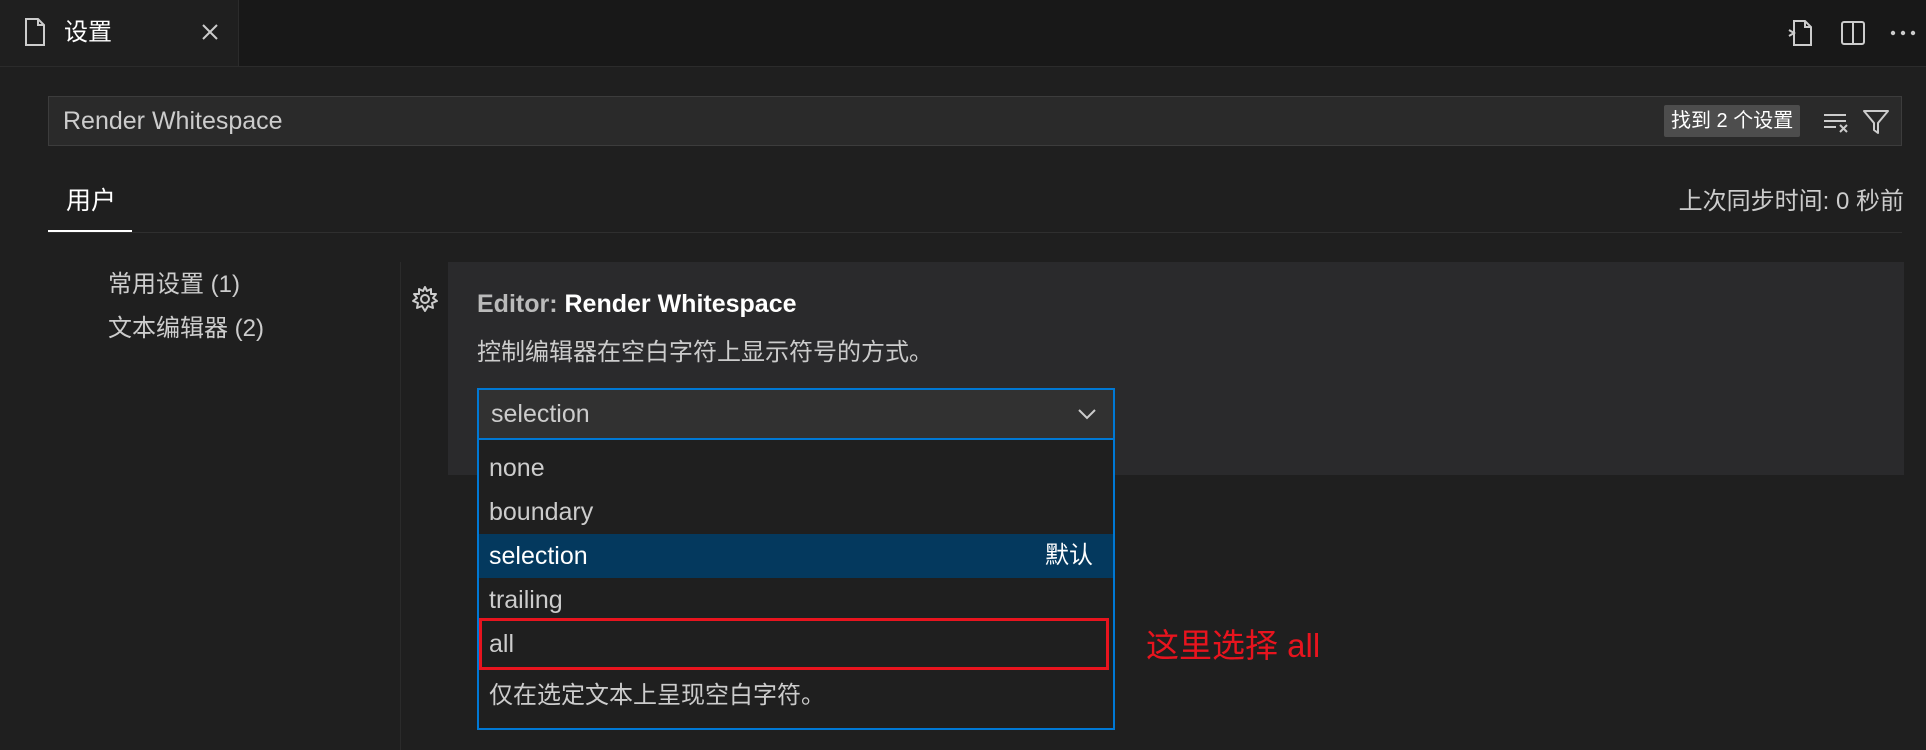 The height and width of the screenshot is (750, 1926). What do you see at coordinates (794, 644) in the screenshot?
I see `annotation-highlight-box` at bounding box center [794, 644].